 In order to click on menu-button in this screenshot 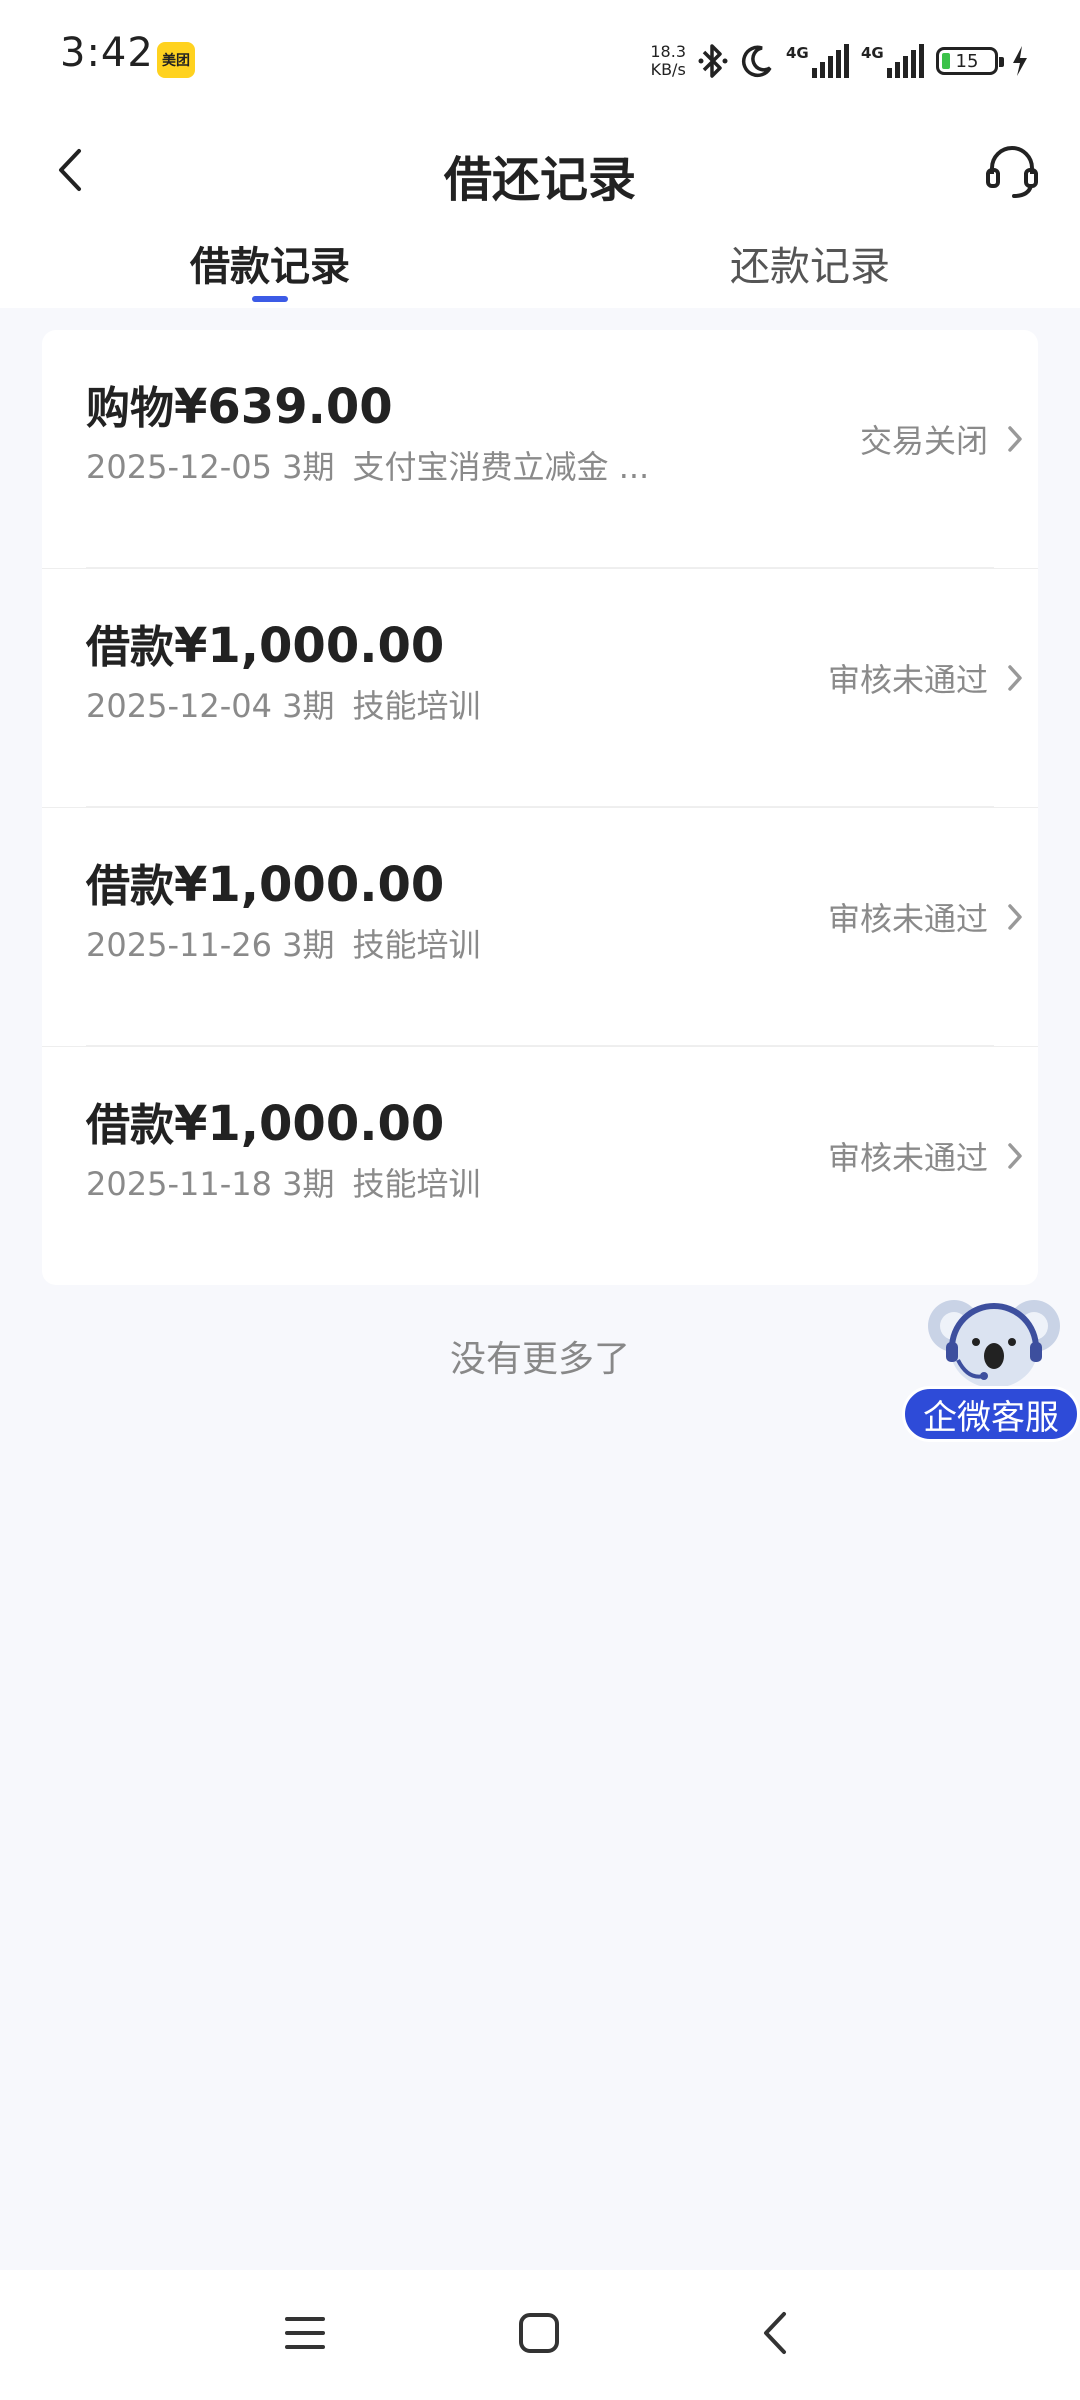, I will do `click(305, 2333)`.